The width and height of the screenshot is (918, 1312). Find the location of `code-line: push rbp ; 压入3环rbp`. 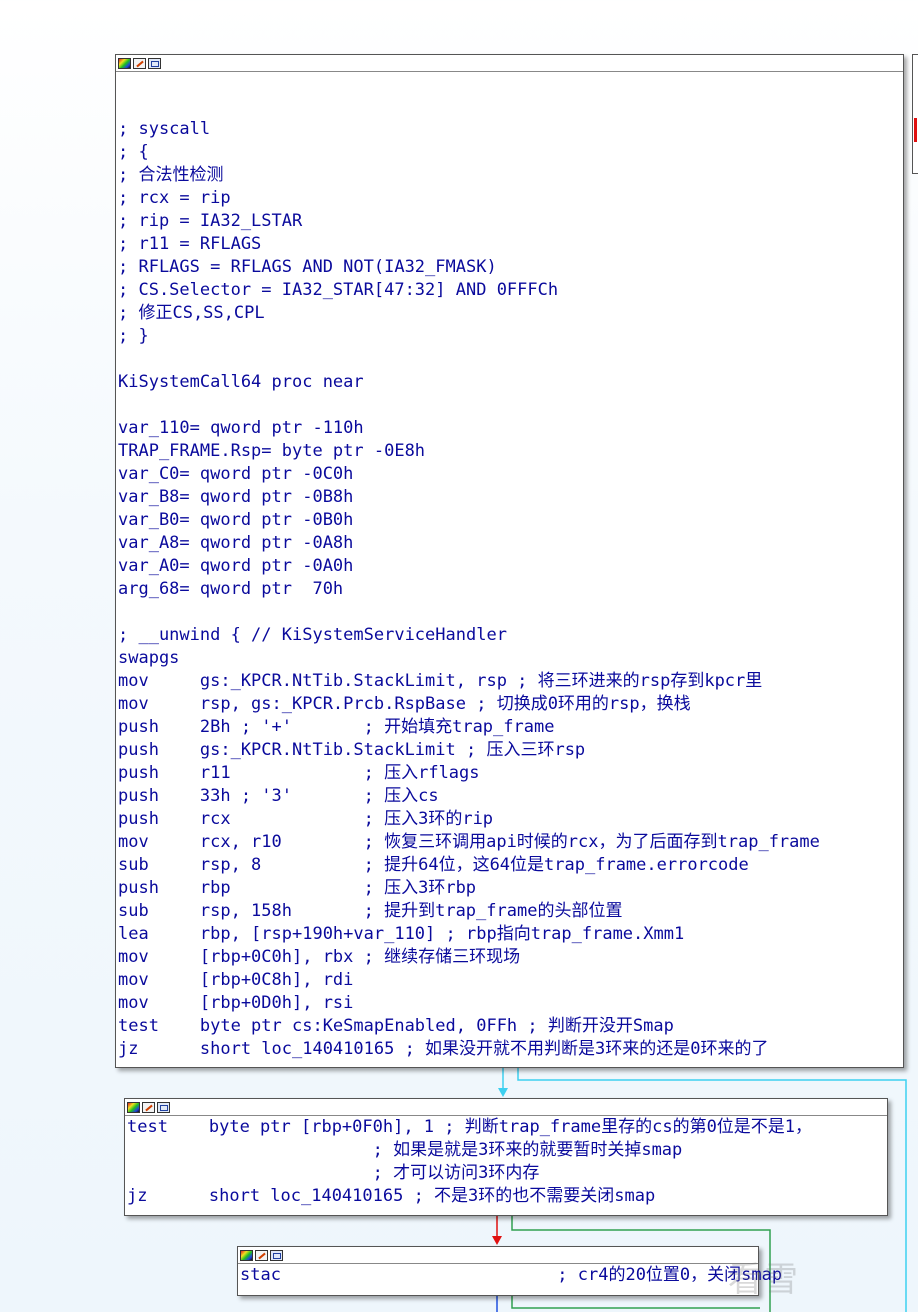

code-line: push rbp ; 压入3环rbp is located at coordinates (510, 888).